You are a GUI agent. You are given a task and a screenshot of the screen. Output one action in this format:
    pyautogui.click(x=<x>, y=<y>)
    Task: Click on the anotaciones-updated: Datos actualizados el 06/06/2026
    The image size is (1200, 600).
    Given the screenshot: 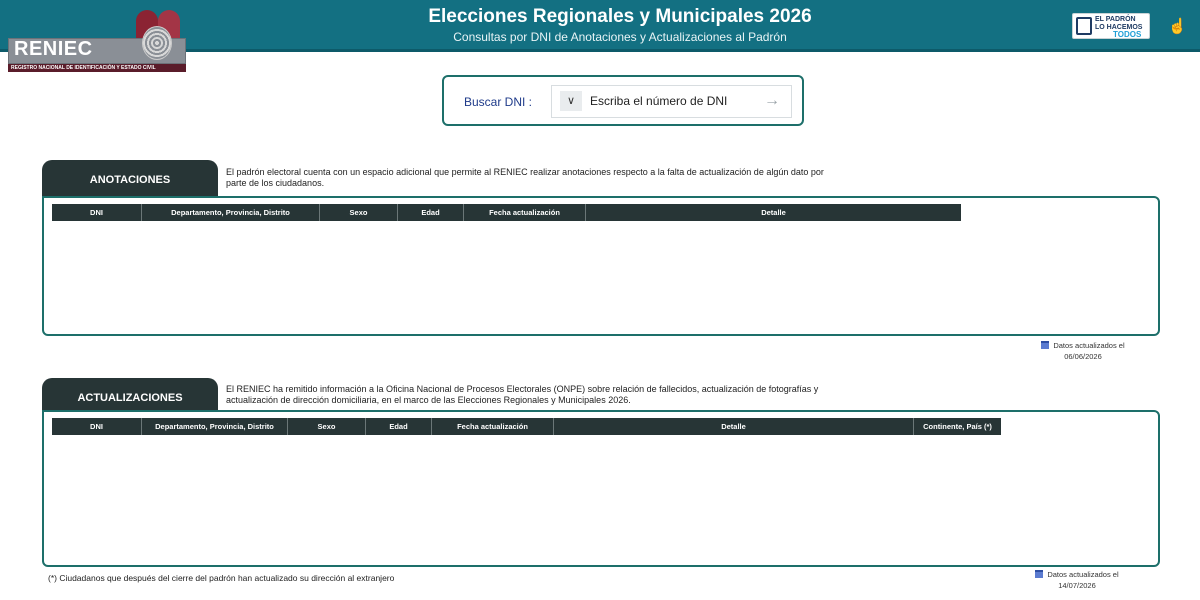 What is the action you would take?
    pyautogui.click(x=1083, y=351)
    